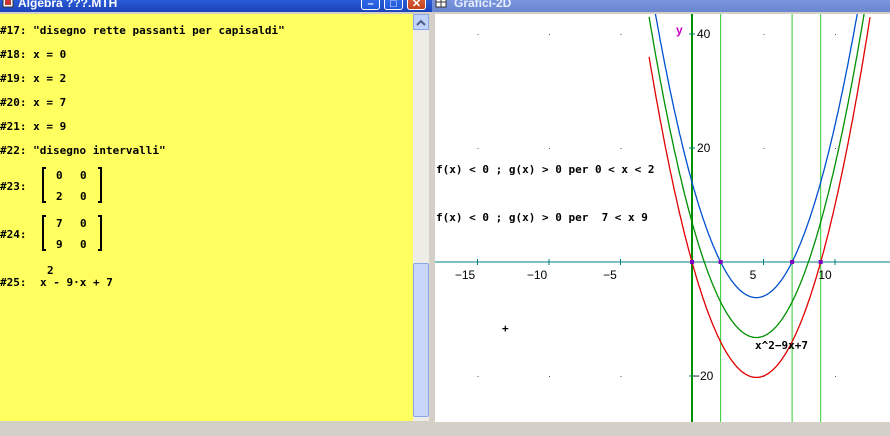 The image size is (890, 436). Describe the element at coordinates (756, 218) in the screenshot. I see `vertical-lines` at that location.